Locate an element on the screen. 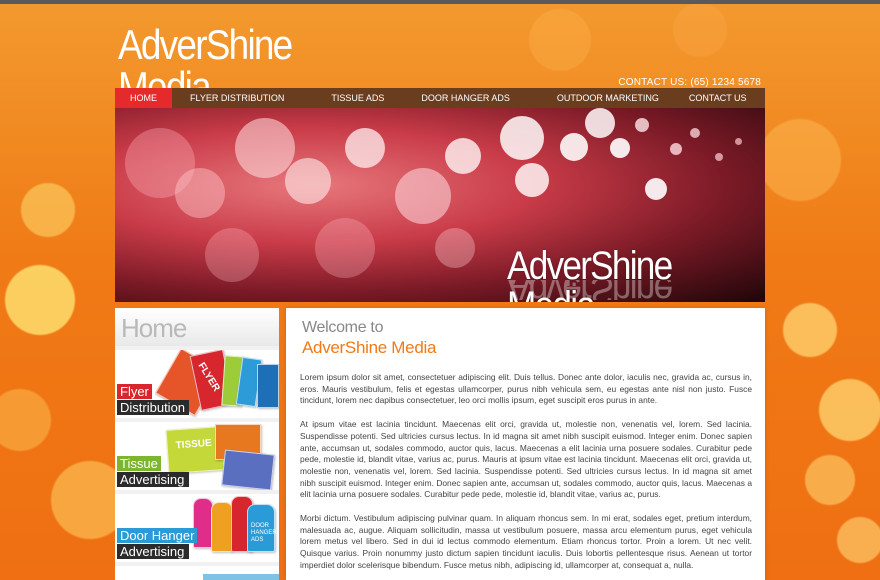 This screenshot has height=580, width=880. sidebar-item-partial is located at coordinates (197, 573).